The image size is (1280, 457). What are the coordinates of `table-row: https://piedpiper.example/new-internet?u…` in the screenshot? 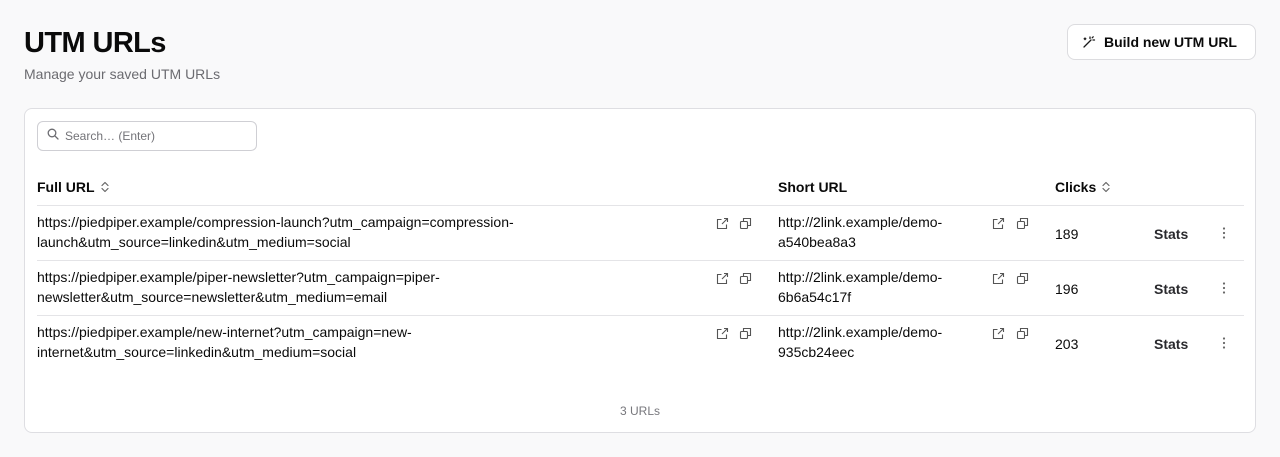 It's located at (640, 343).